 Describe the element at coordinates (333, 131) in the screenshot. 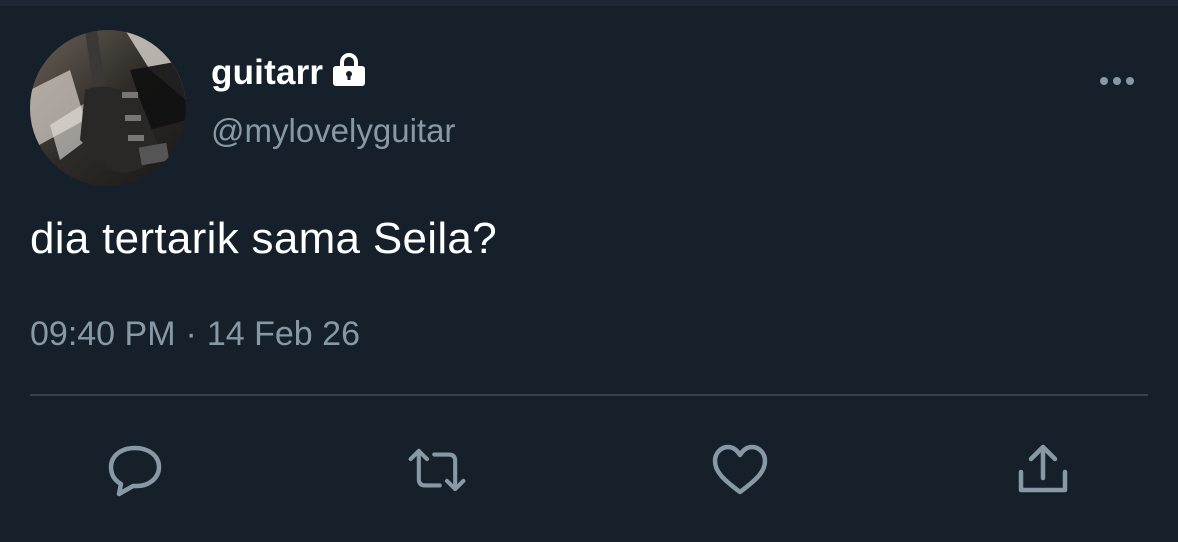

I see `user-handle: @mylovelyguitar` at that location.